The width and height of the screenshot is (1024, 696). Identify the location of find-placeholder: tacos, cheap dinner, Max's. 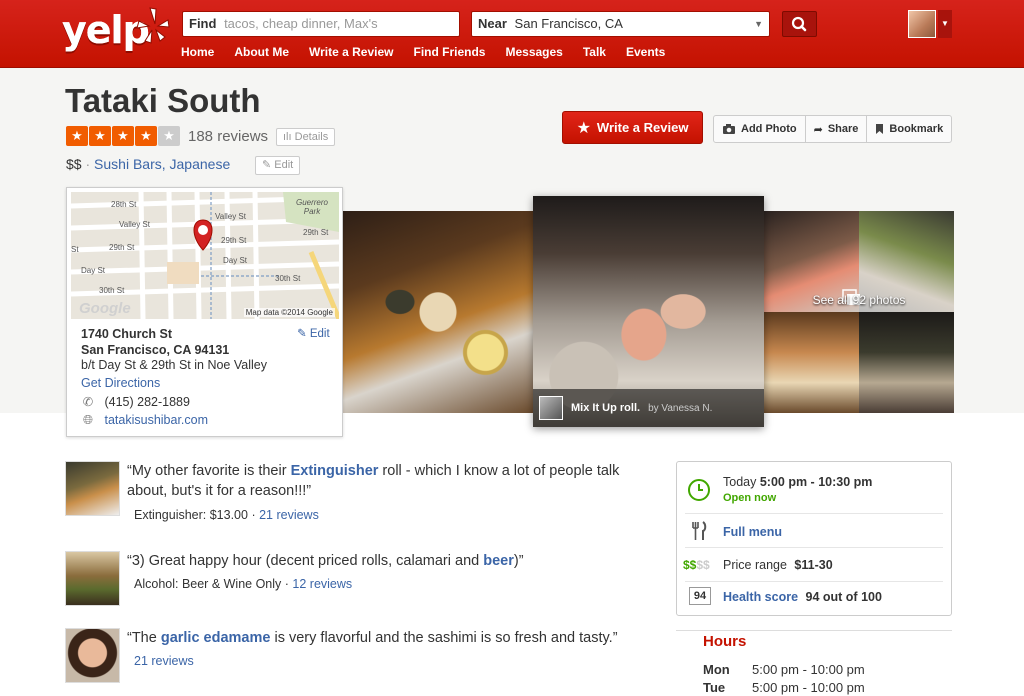
(301, 23).